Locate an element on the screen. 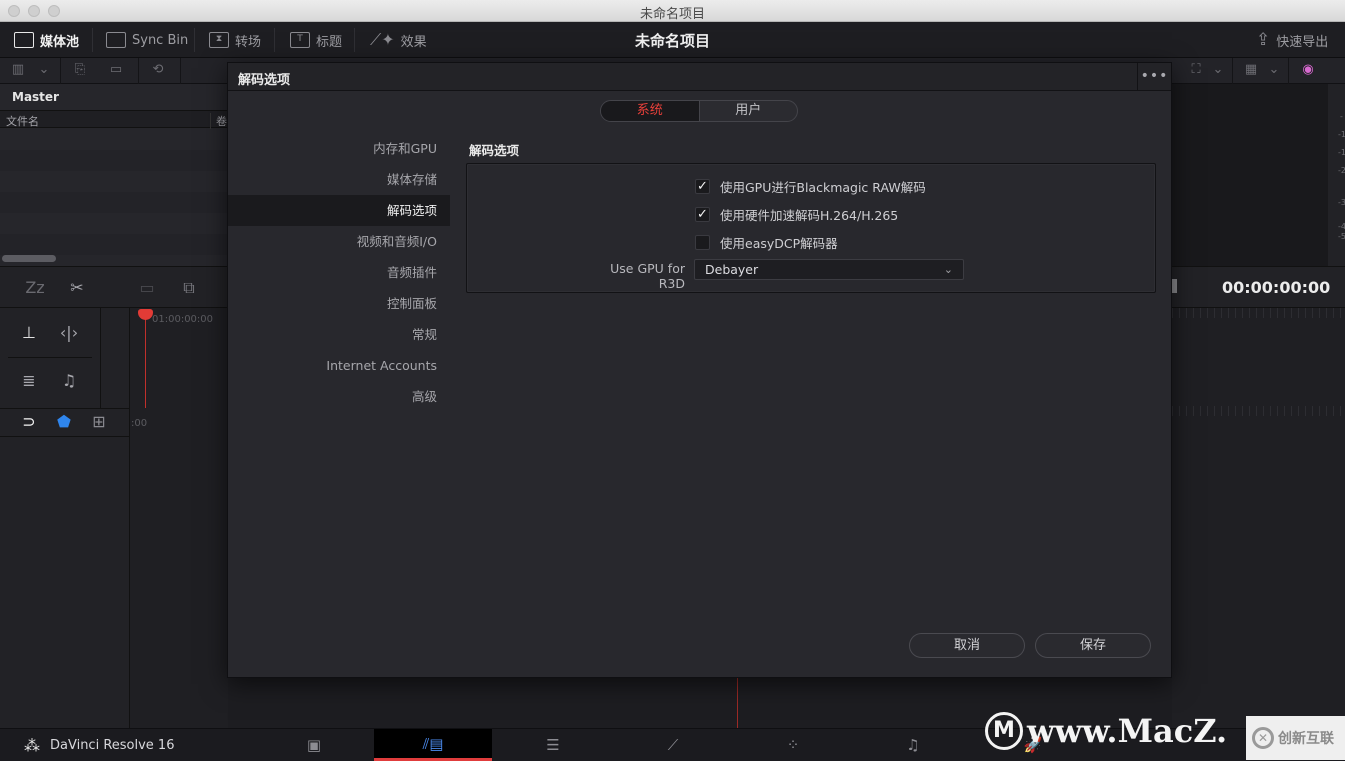 This screenshot has height=761, width=1345. project-title: 未命名项目 is located at coordinates (672, 41).